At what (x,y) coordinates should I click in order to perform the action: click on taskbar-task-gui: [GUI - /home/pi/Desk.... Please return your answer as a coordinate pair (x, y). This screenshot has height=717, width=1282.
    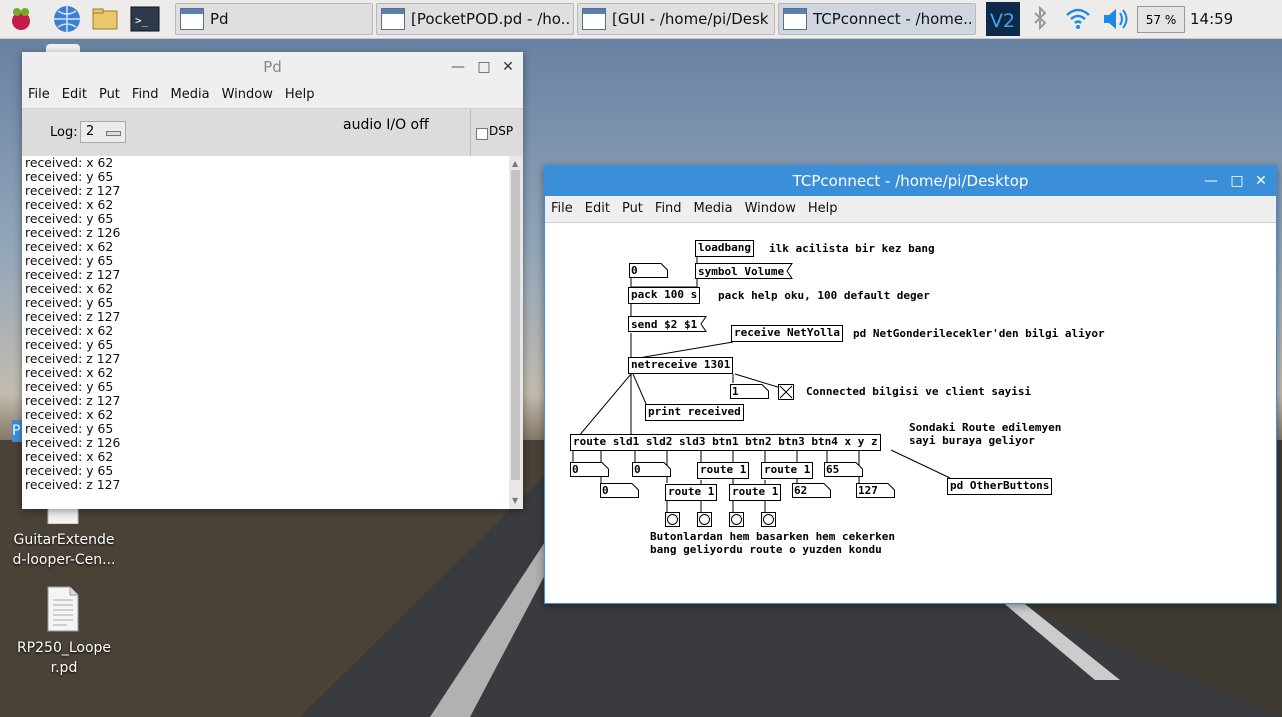
    Looking at the image, I should click on (676, 19).